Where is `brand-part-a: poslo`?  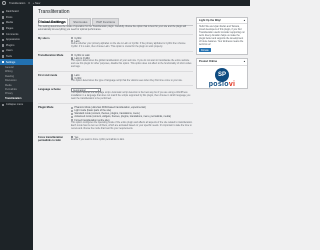 brand-part-a: poslo is located at coordinates (218, 85).